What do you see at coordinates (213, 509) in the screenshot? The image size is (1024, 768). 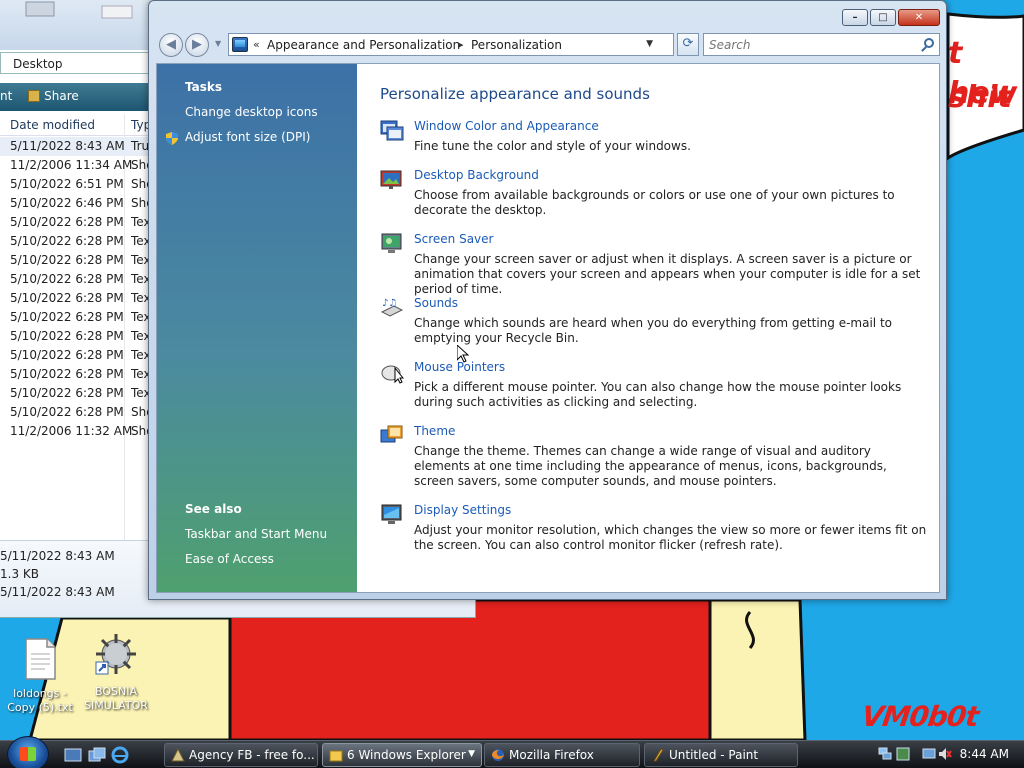 I see `see-also-heading: See also` at bounding box center [213, 509].